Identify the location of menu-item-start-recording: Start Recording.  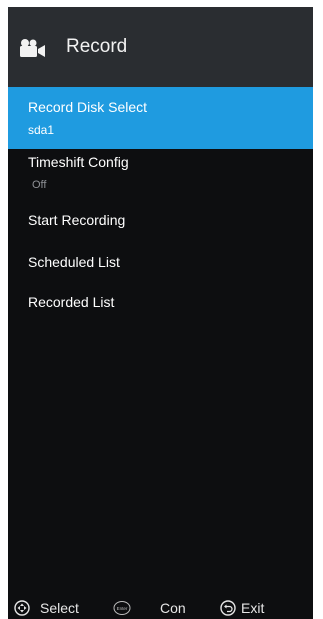
(160, 219).